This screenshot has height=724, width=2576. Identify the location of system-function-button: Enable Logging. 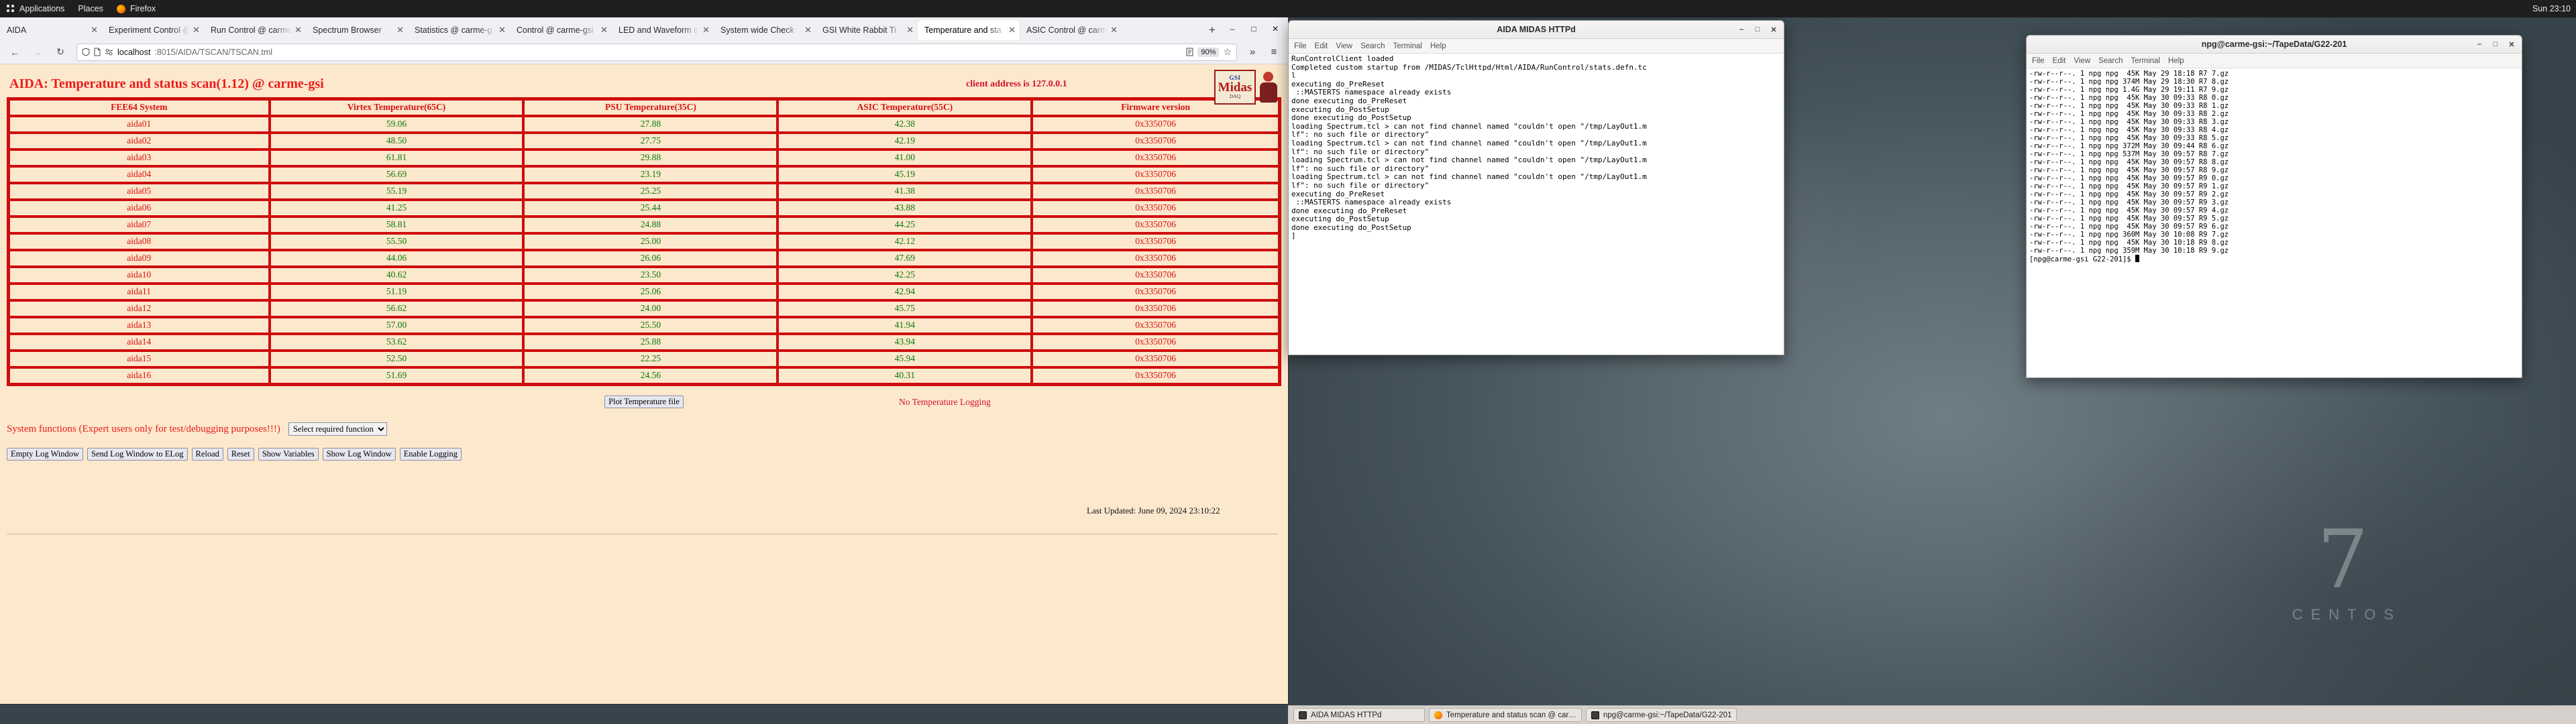
(430, 455).